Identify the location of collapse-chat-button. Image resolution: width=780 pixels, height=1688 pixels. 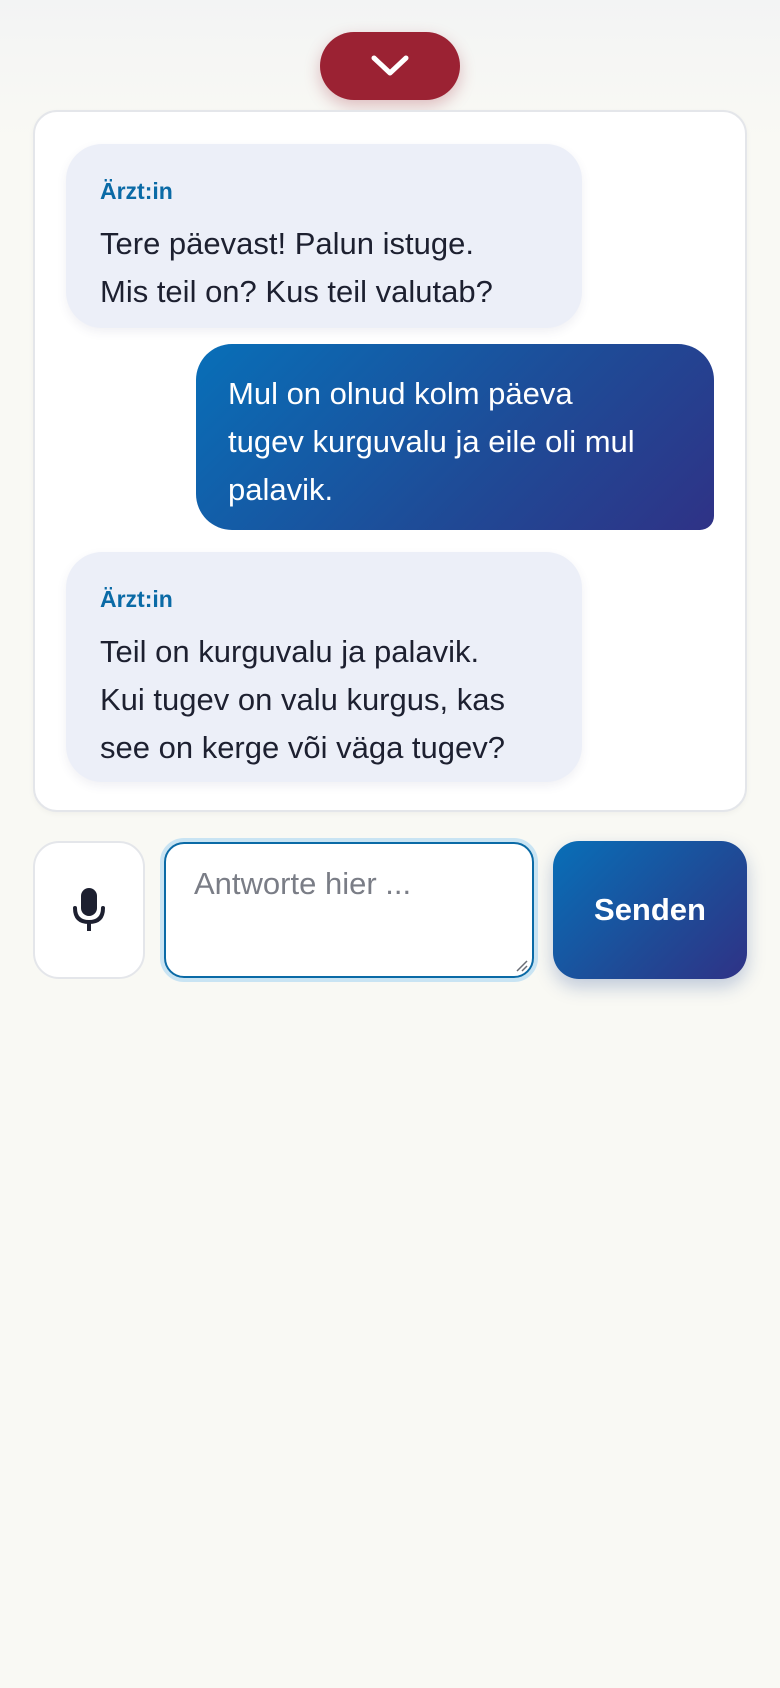
(390, 66).